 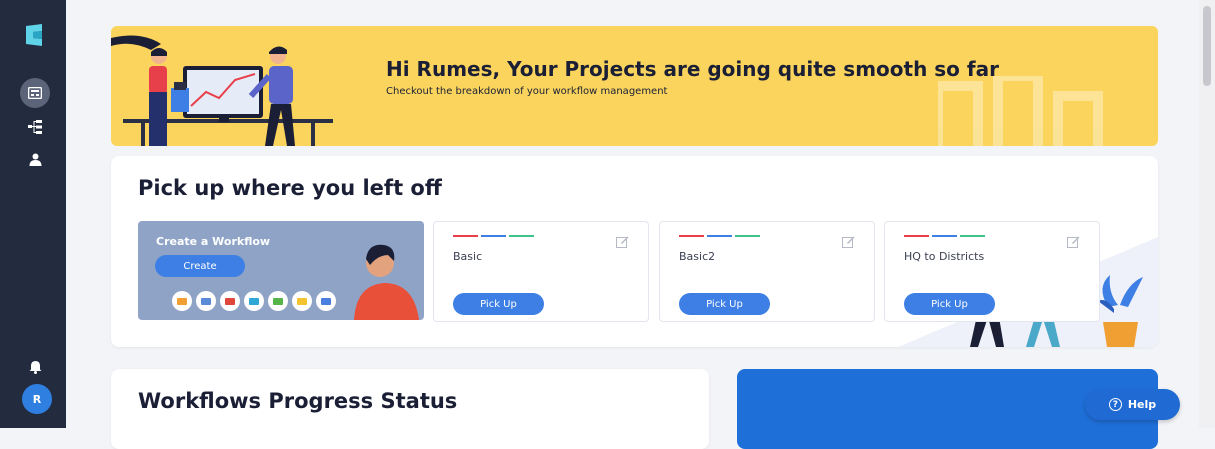 I want to click on team-illustration, so click(x=222, y=90).